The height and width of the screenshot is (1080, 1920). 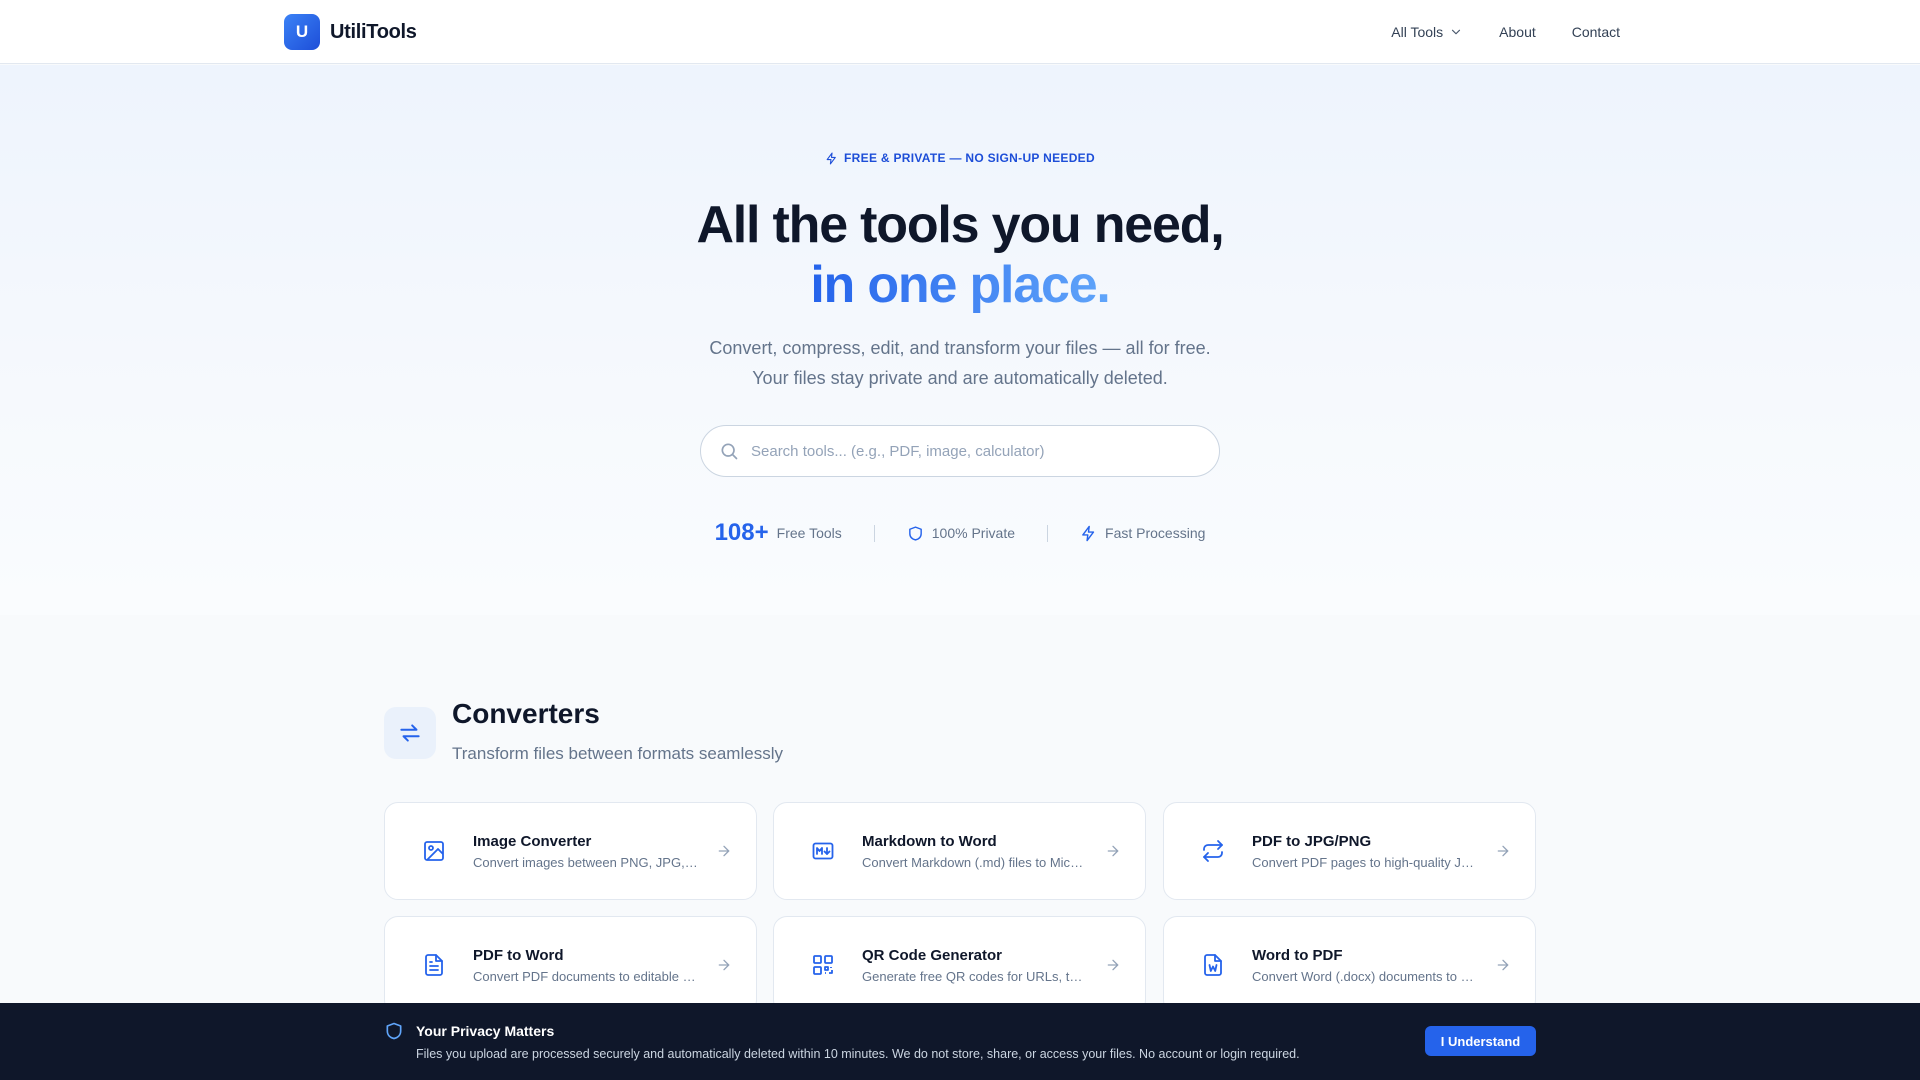 I want to click on tool-card-title: PDF to JPG/PNG, so click(x=1312, y=841).